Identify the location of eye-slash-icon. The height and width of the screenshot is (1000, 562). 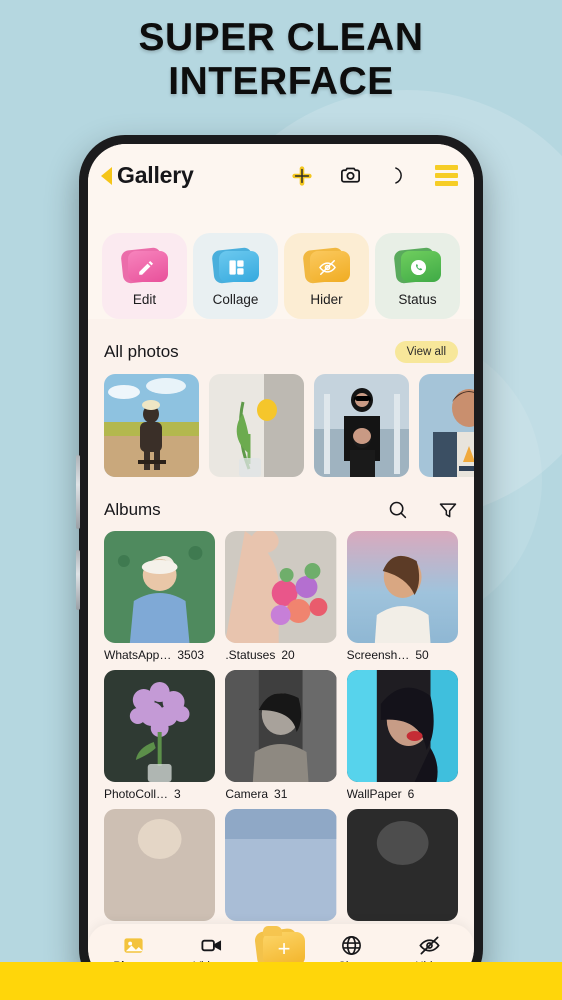
(429, 945).